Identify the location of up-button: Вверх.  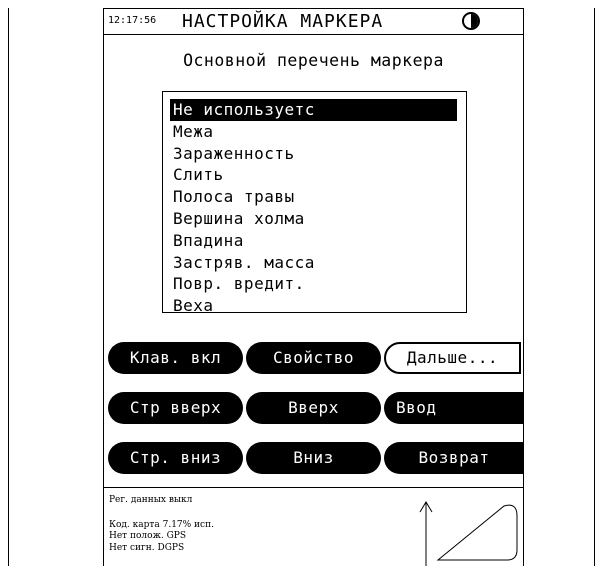
(313, 408).